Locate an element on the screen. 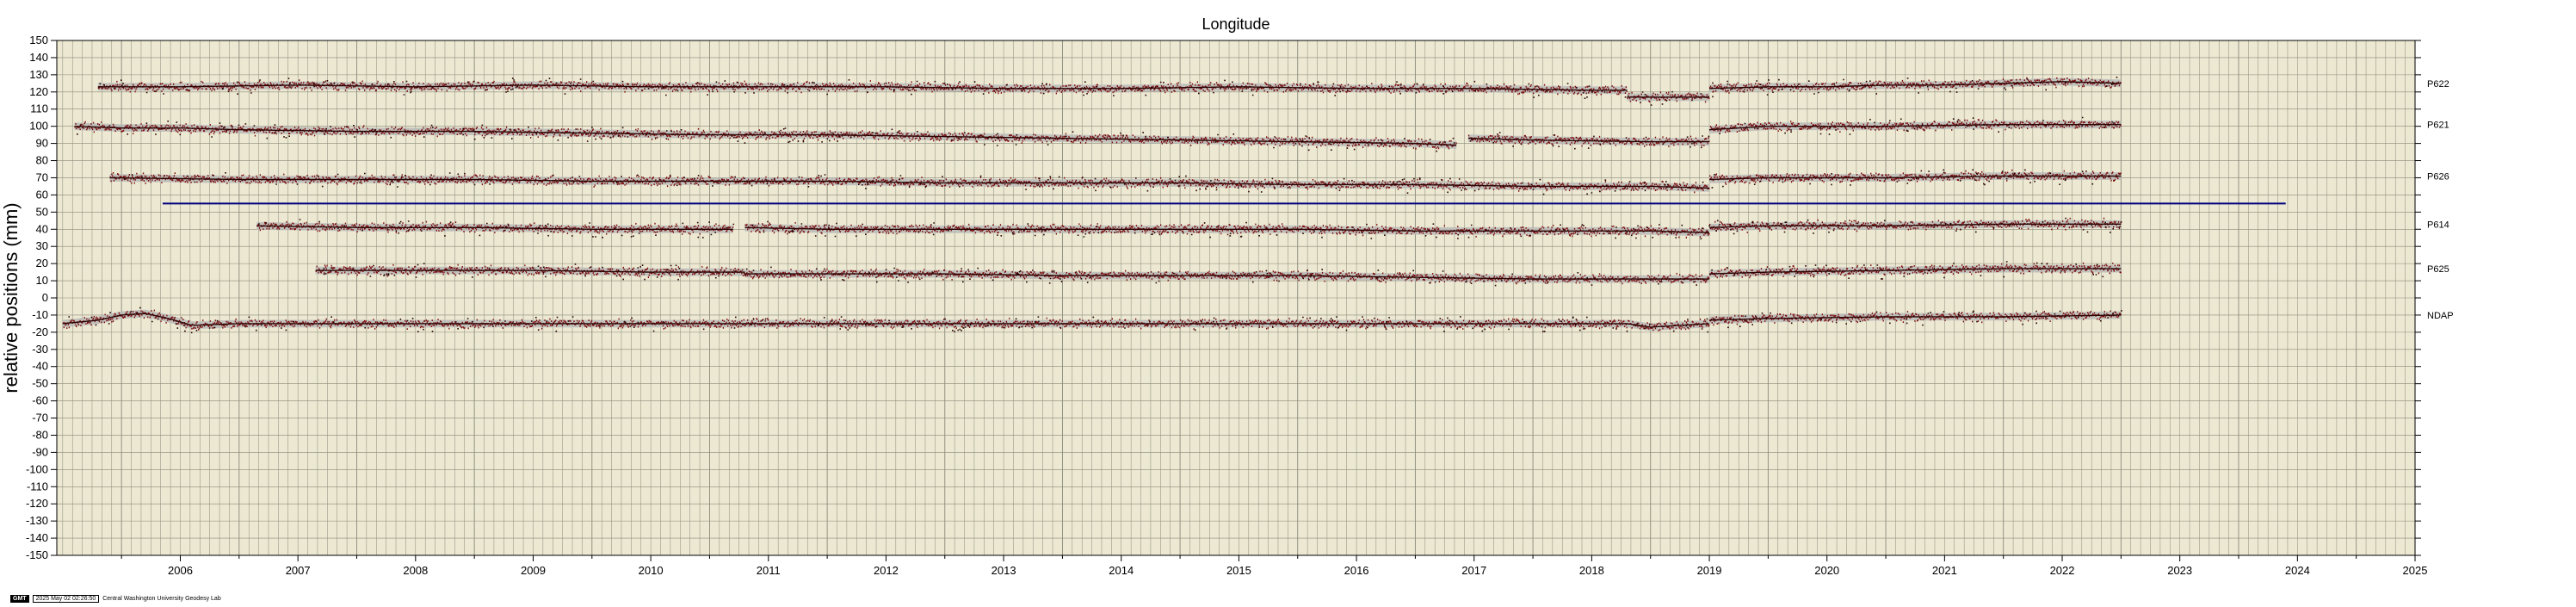 This screenshot has height=607, width=2576. x-tick-label: 2019 is located at coordinates (1709, 570).